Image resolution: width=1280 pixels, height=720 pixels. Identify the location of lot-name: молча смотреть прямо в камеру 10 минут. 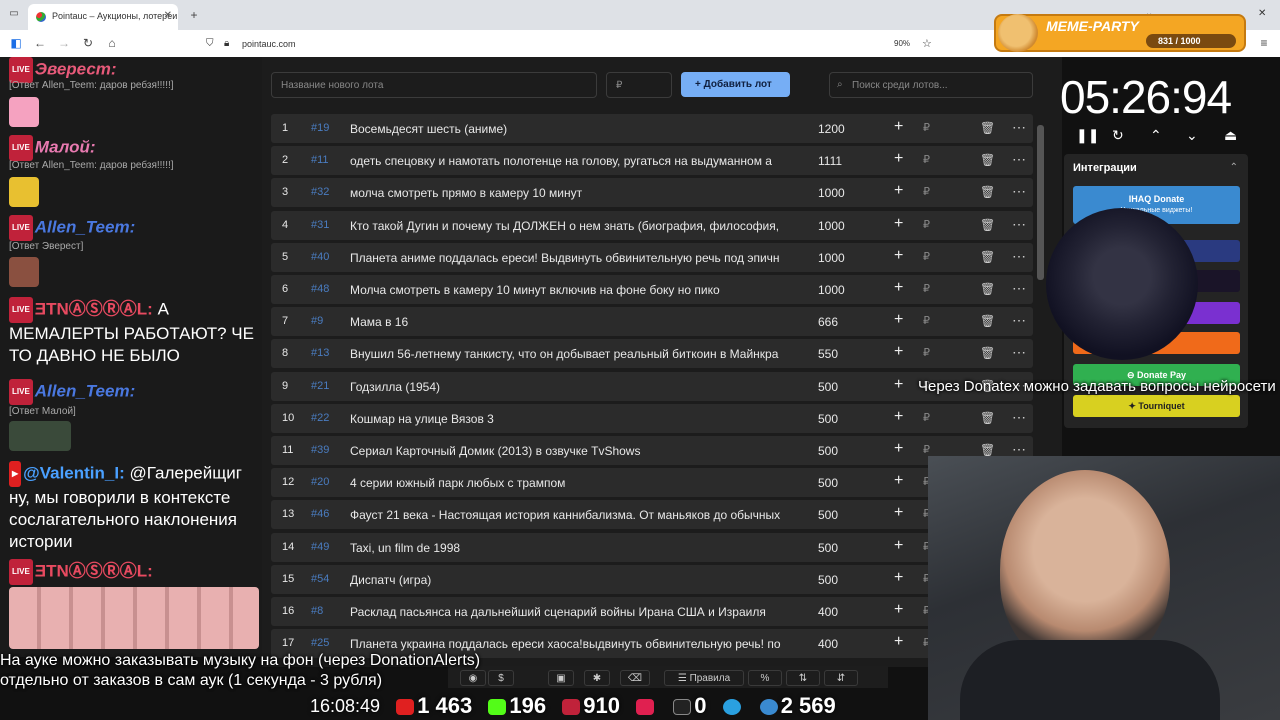
(570, 193).